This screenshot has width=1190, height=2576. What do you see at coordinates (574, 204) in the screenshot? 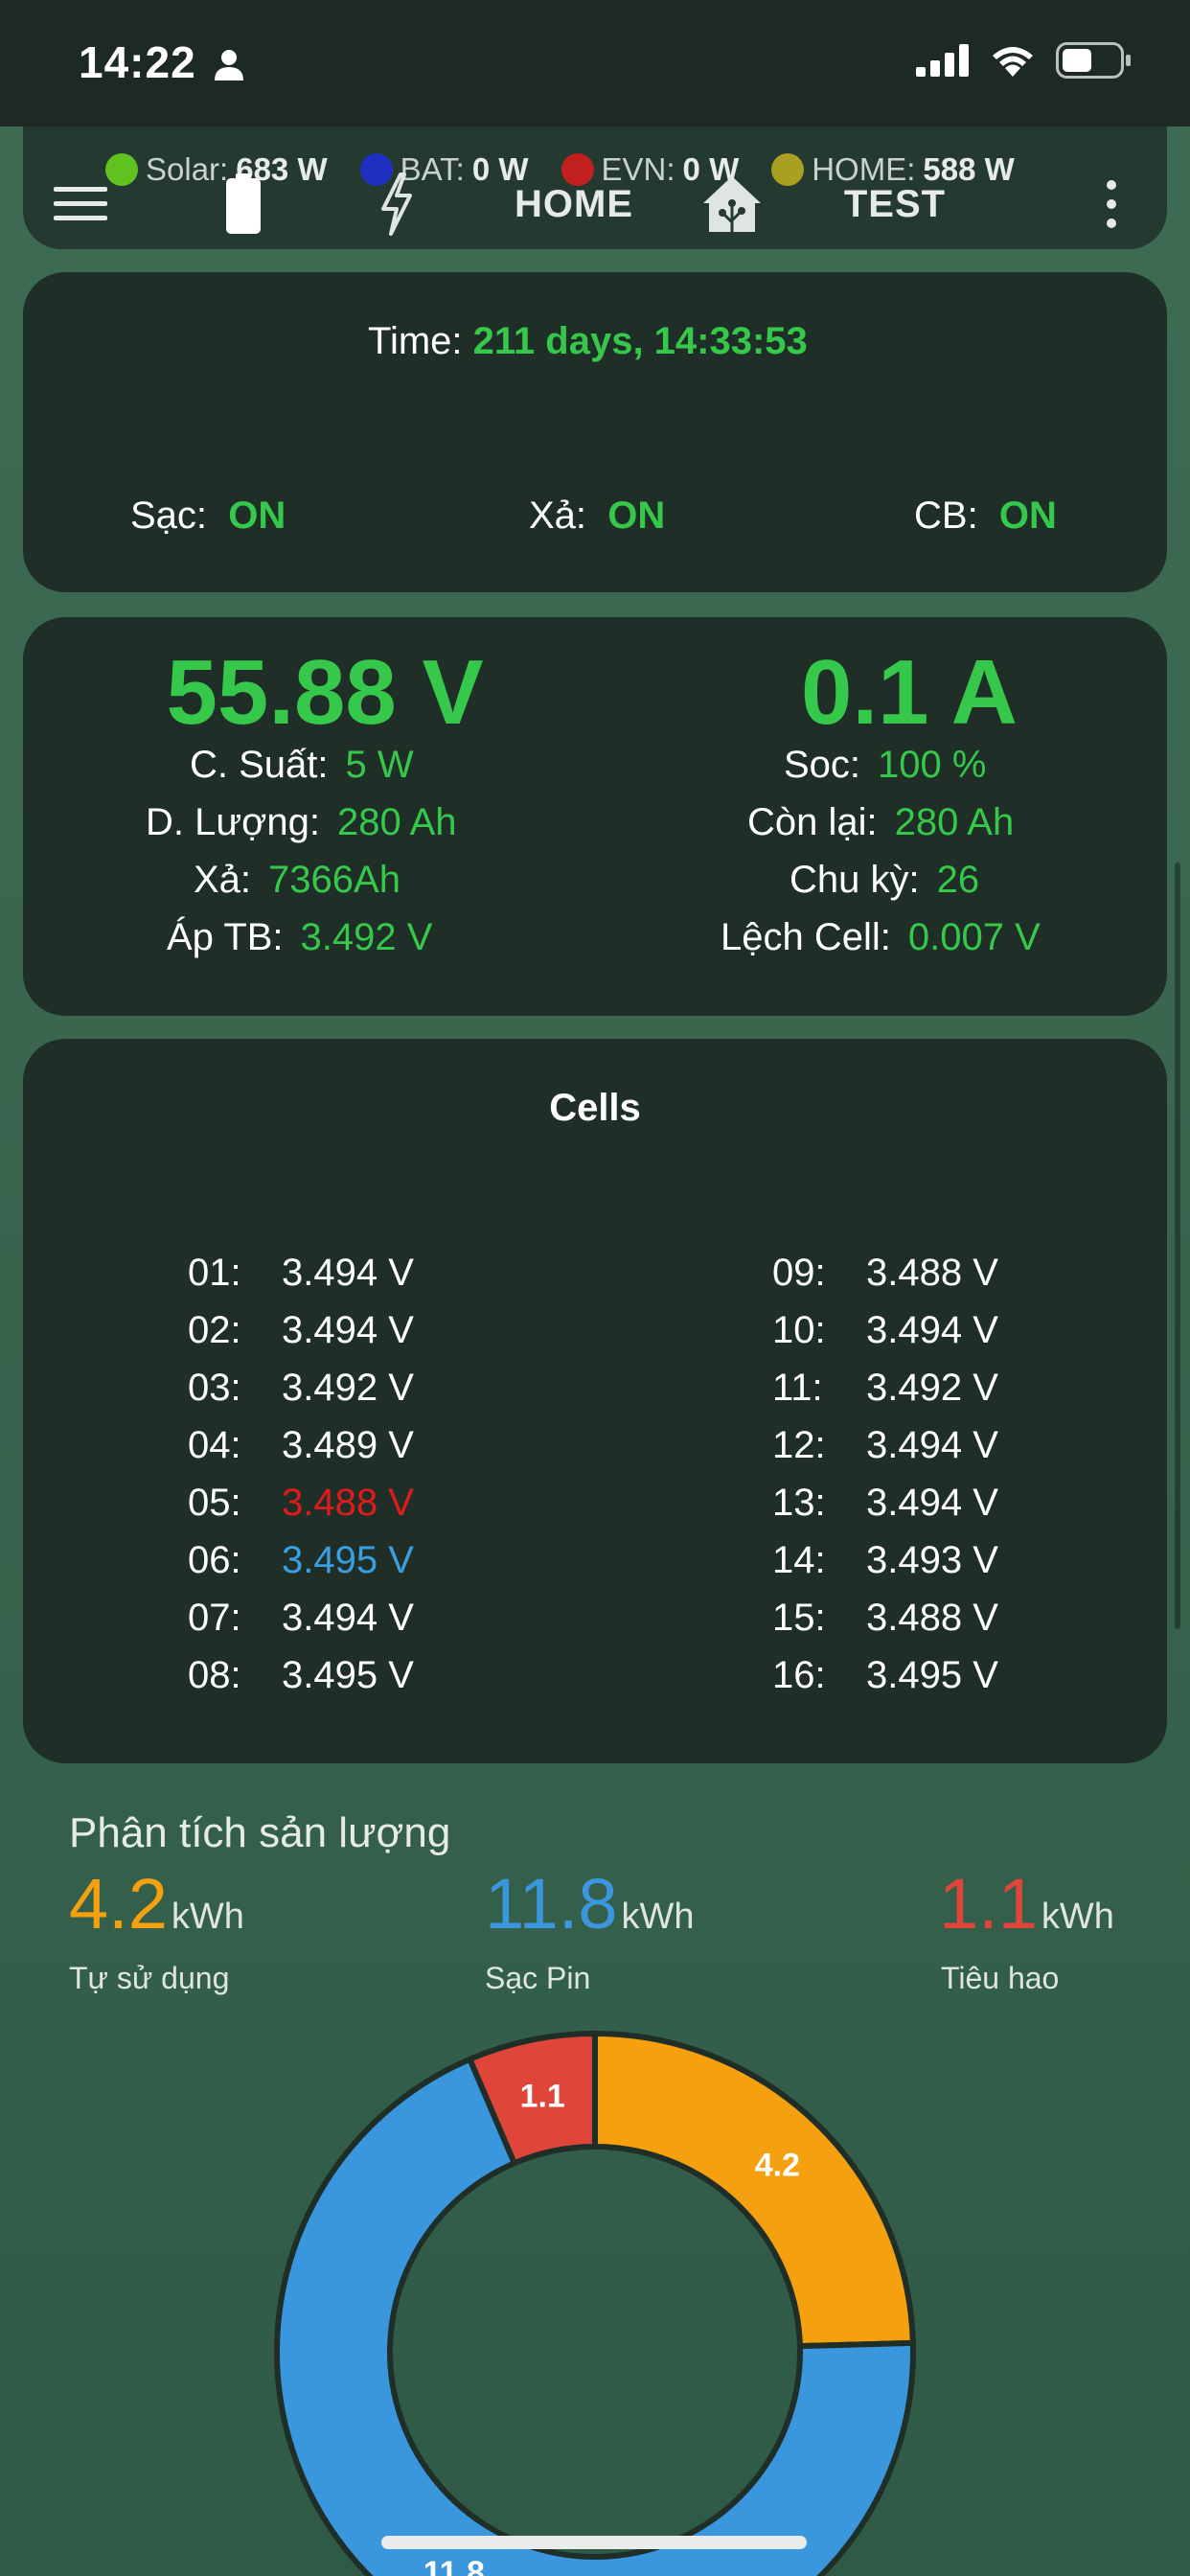
I see `tab-home: HOME` at bounding box center [574, 204].